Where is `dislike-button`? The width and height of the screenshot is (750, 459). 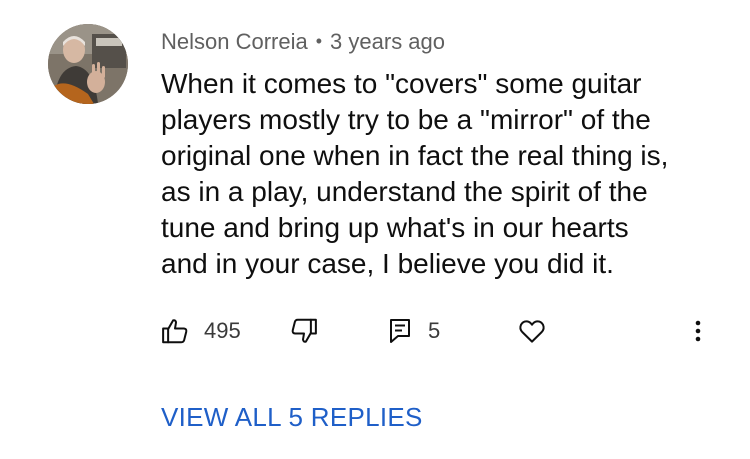
dislike-button is located at coordinates (304, 331).